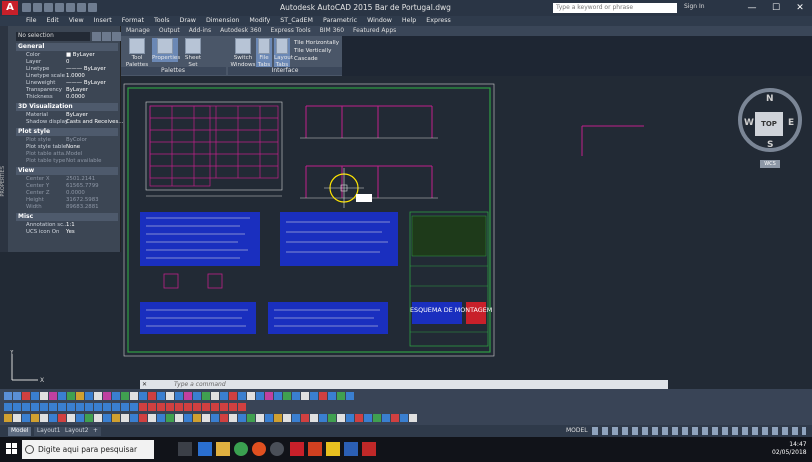  What do you see at coordinates (26, 7) in the screenshot?
I see `new-icon` at bounding box center [26, 7].